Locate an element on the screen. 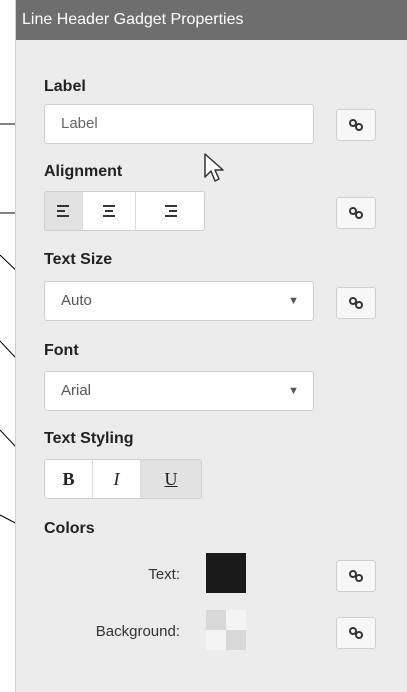 The image size is (407, 692). align-left-button is located at coordinates (64, 211).